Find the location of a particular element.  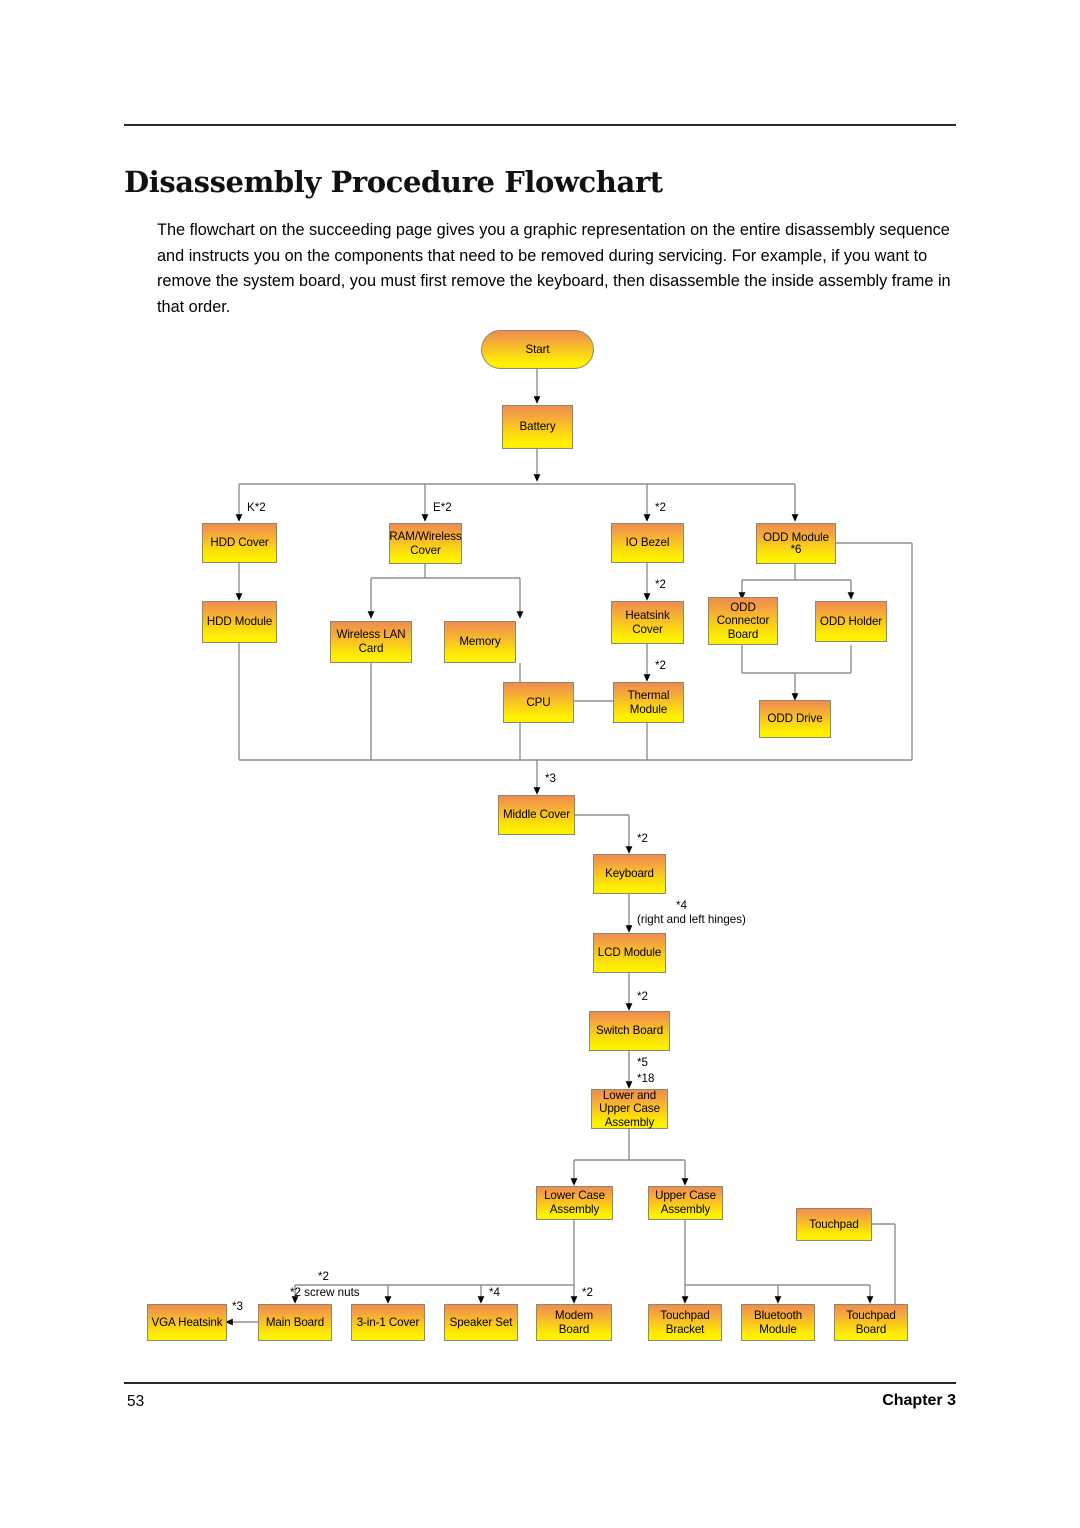

edge-label-switch-board: *2 is located at coordinates (642, 996).